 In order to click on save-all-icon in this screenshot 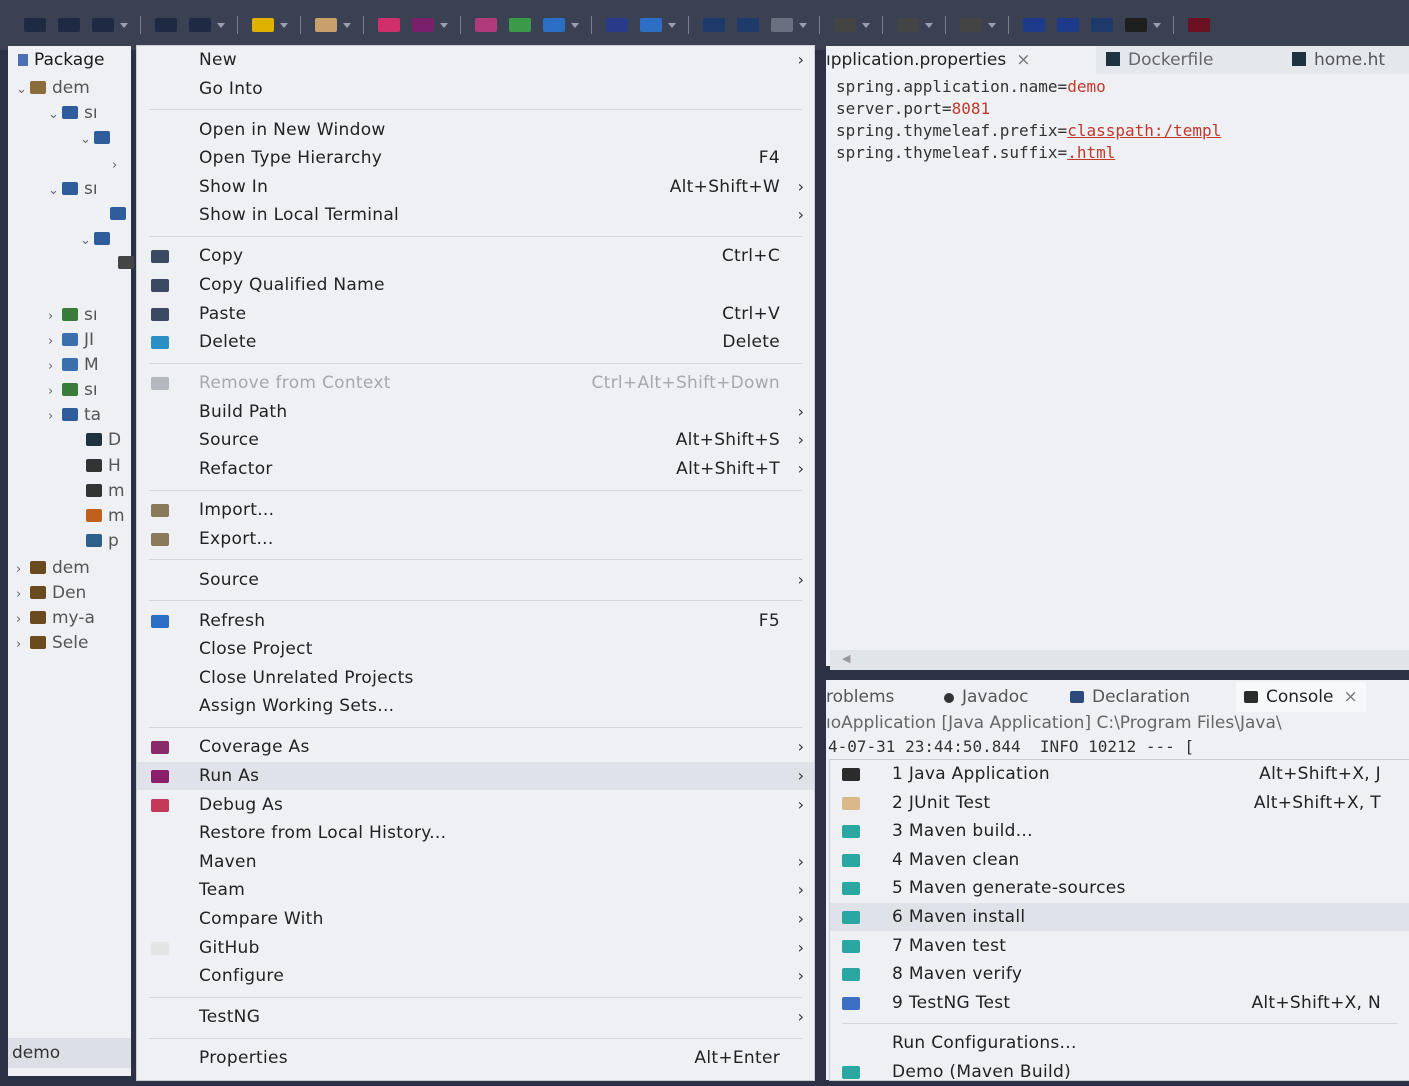, I will do `click(103, 25)`.